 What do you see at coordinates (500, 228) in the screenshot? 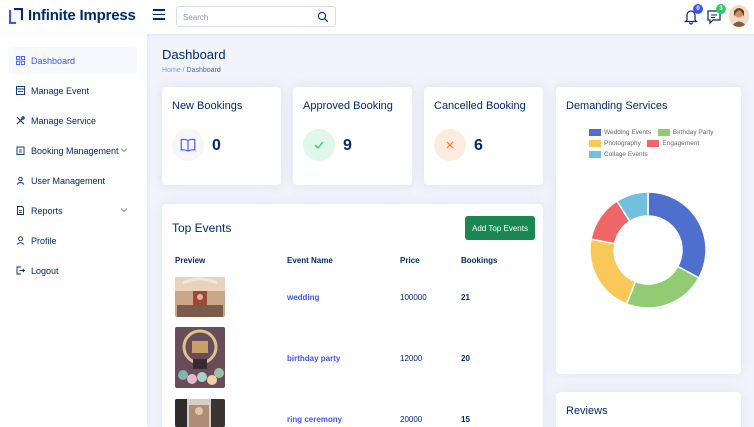
I see `add-top-events-button: Add Top Events` at bounding box center [500, 228].